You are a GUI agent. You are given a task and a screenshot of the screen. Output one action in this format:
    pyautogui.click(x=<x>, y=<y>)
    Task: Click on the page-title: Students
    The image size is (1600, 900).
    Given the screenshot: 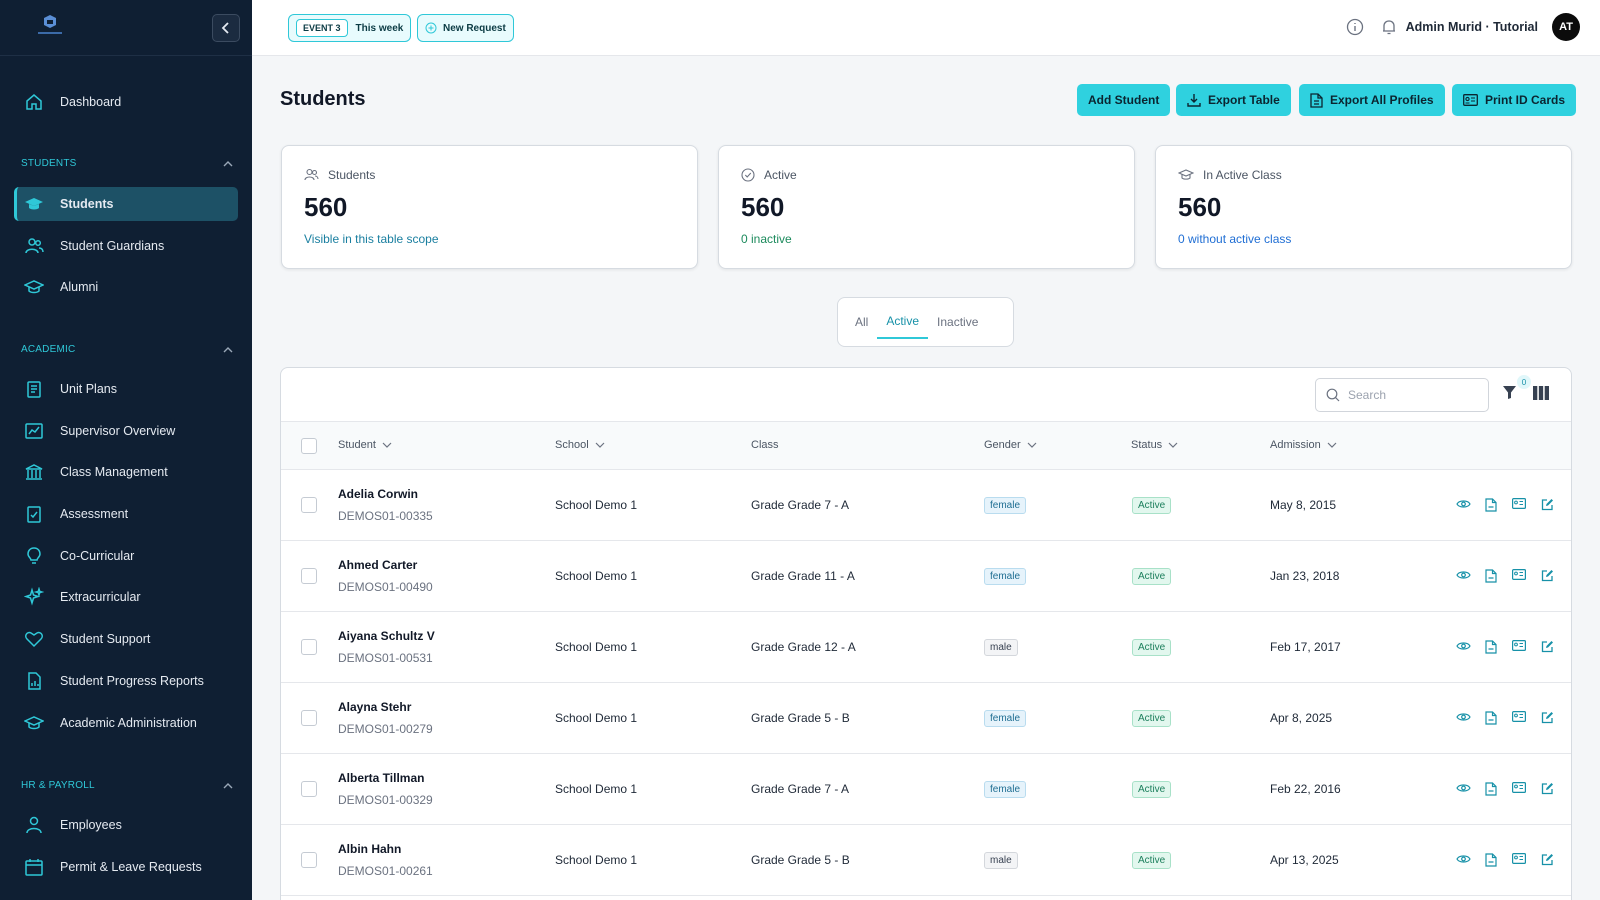 What is the action you would take?
    pyautogui.click(x=323, y=99)
    